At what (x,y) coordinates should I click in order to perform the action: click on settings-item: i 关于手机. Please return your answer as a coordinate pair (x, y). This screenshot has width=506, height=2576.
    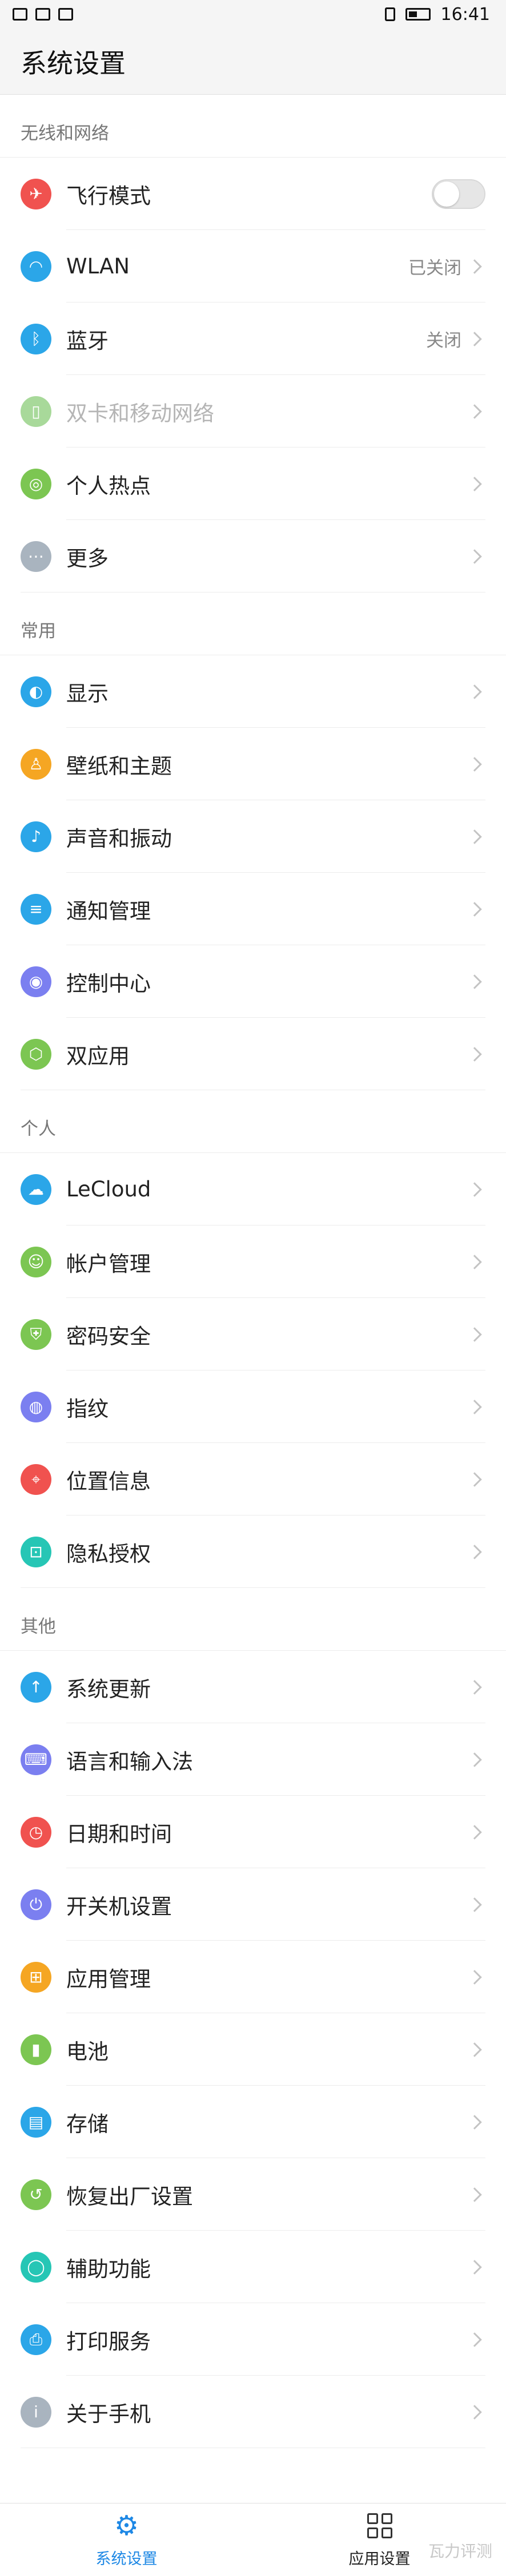
    Looking at the image, I should click on (253, 2412).